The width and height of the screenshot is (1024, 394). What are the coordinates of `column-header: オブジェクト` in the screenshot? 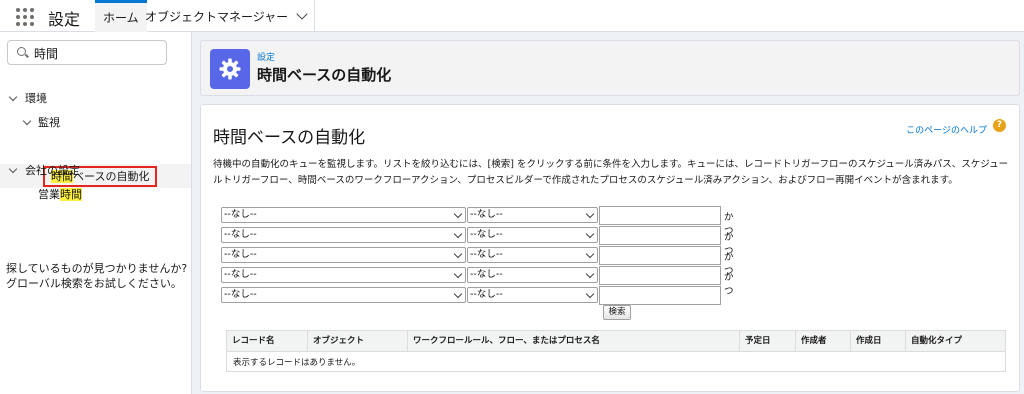 It's located at (358, 341).